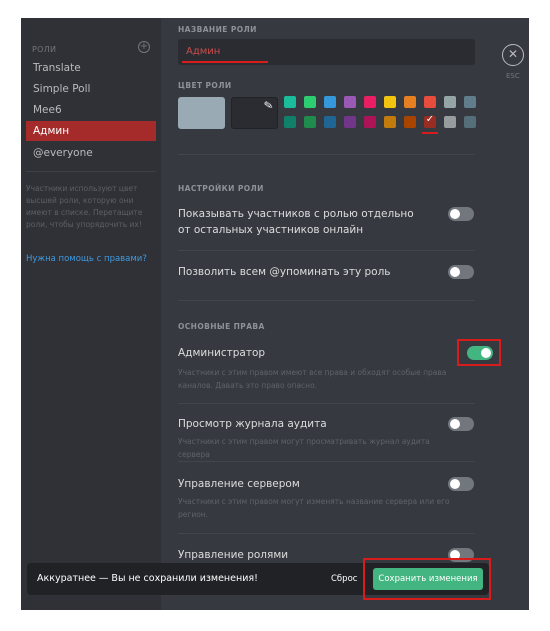 The width and height of the screenshot is (550, 631). I want to click on reset-button: Сброс, so click(344, 579).